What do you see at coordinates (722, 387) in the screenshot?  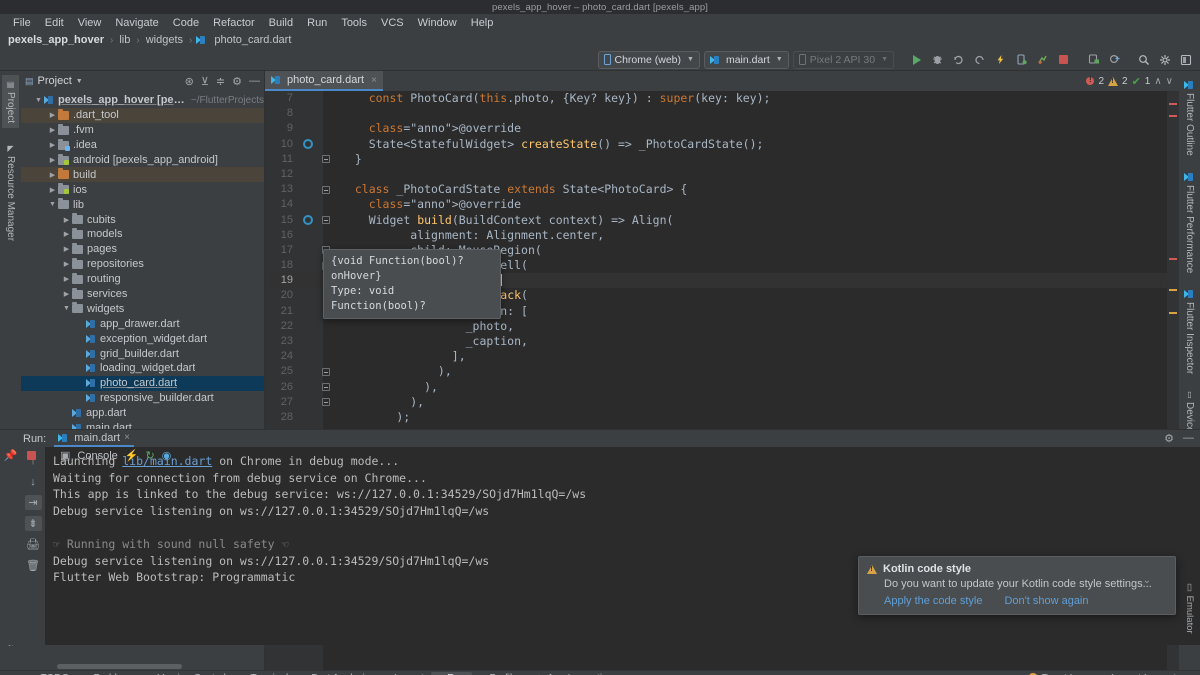 I see `code-line: 26 ),` at bounding box center [722, 387].